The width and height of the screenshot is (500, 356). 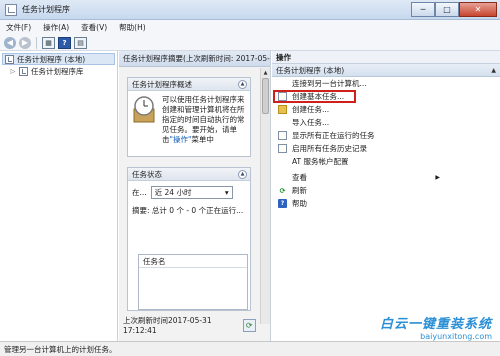 I want to click on tree-item-task-scheduler-local: 任务计划程序 (本地), so click(x=58, y=59).